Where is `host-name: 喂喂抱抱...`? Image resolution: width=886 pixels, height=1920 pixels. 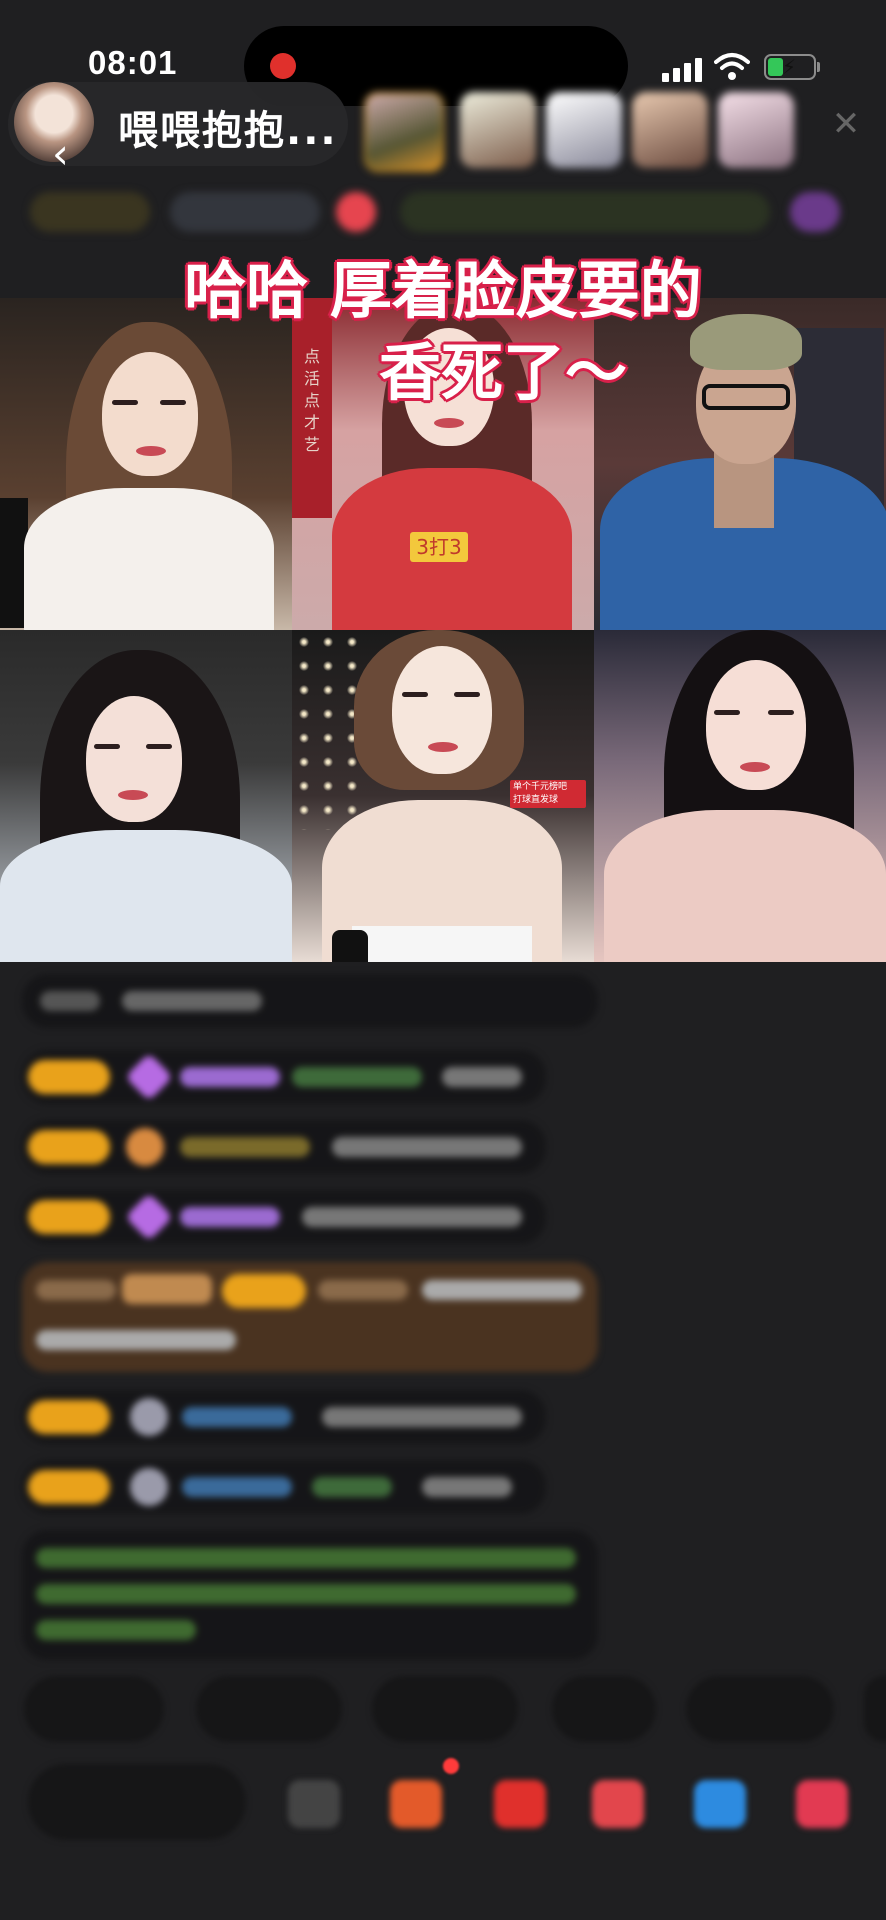
host-name: 喂喂抱抱... is located at coordinates (228, 131).